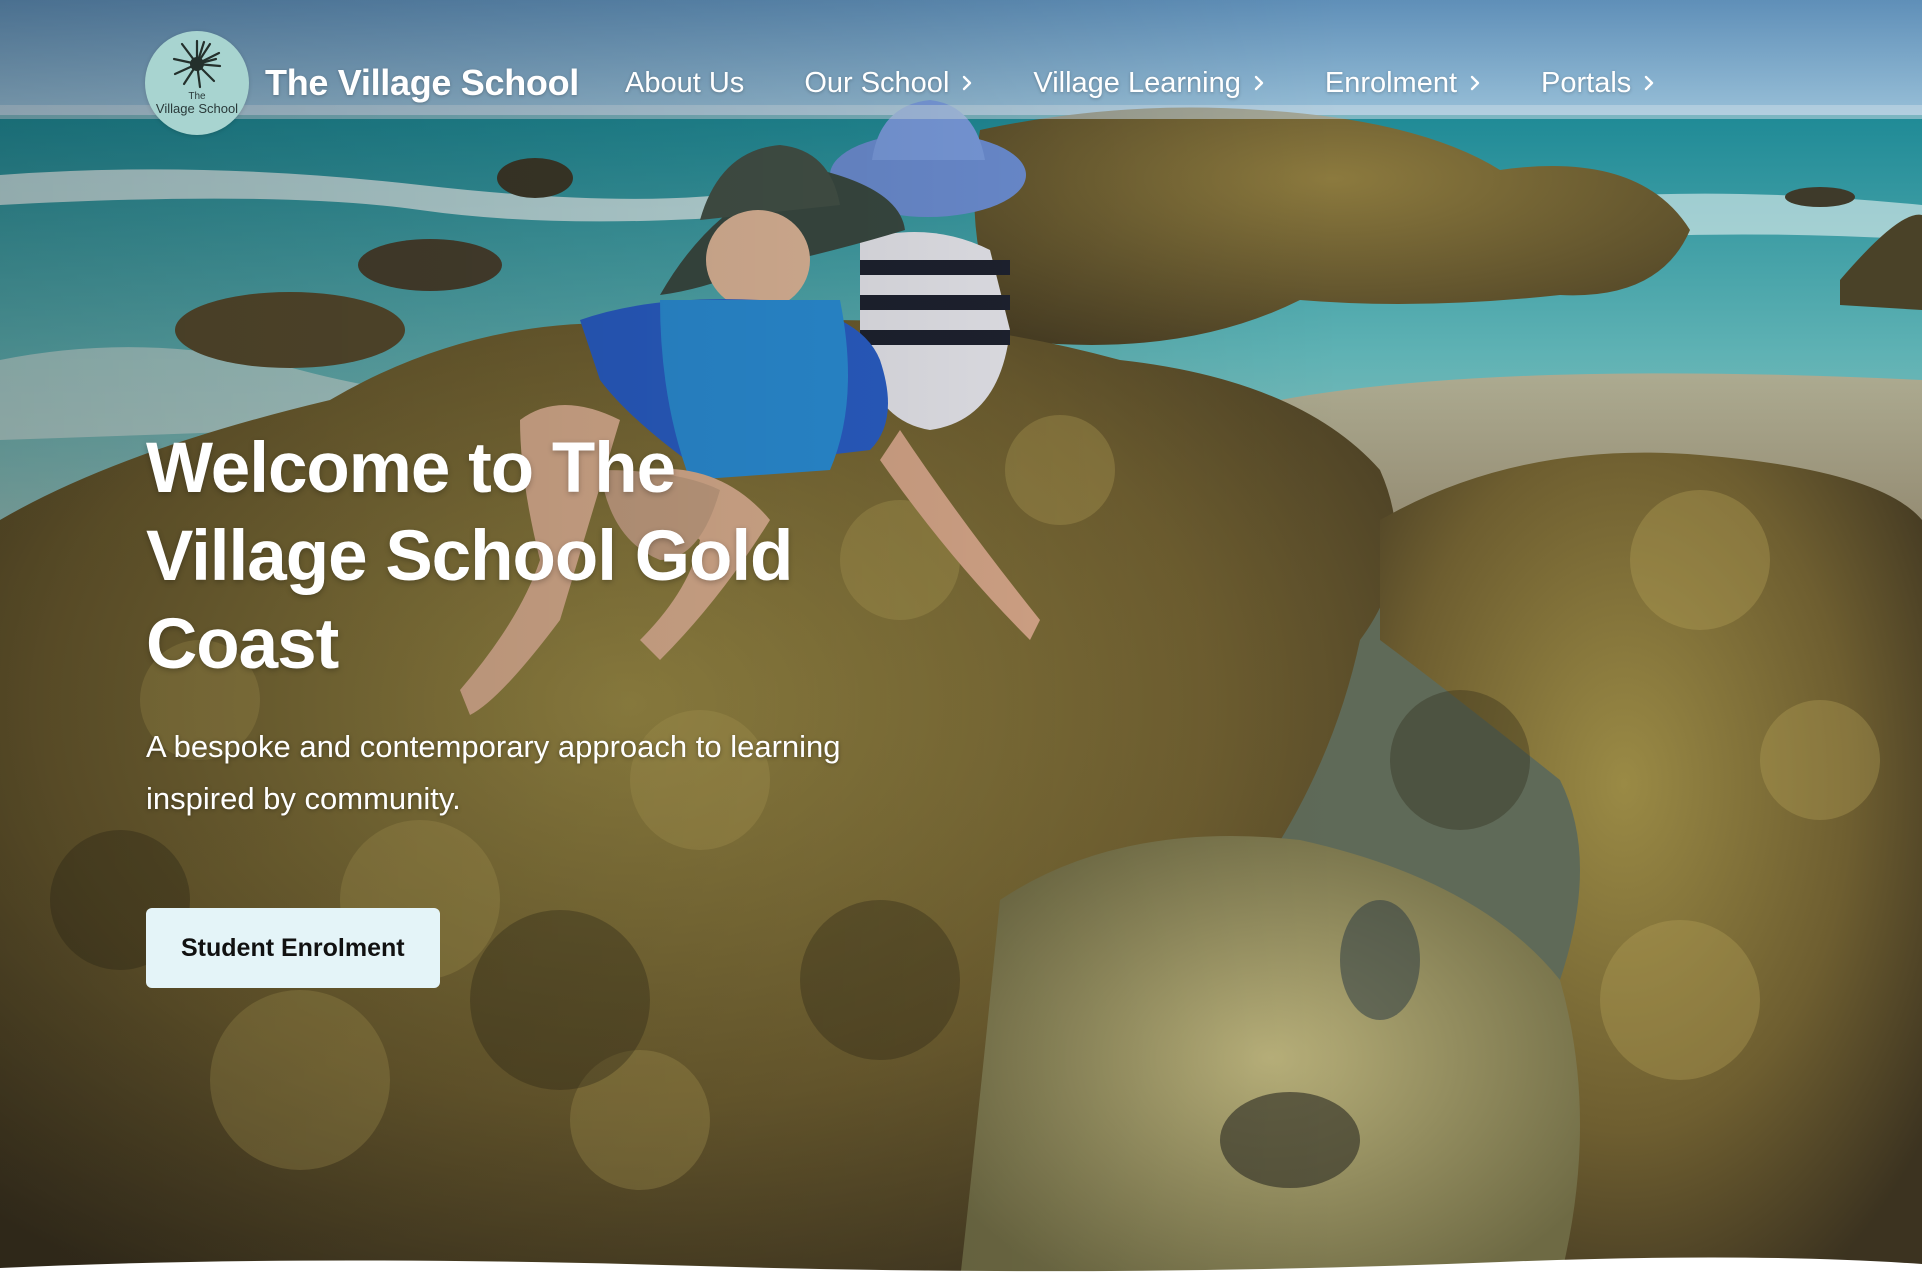 The width and height of the screenshot is (1922, 1280). What do you see at coordinates (422, 83) in the screenshot?
I see `site-title: The Village School` at bounding box center [422, 83].